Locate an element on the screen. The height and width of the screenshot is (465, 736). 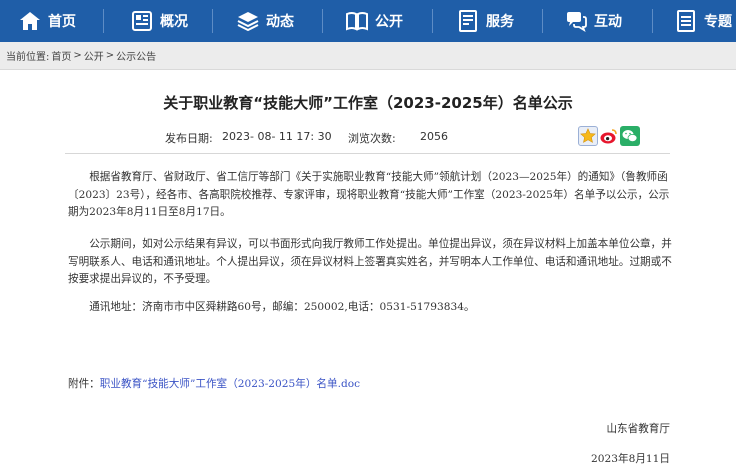
nav-label: 服务 is located at coordinates (500, 22).